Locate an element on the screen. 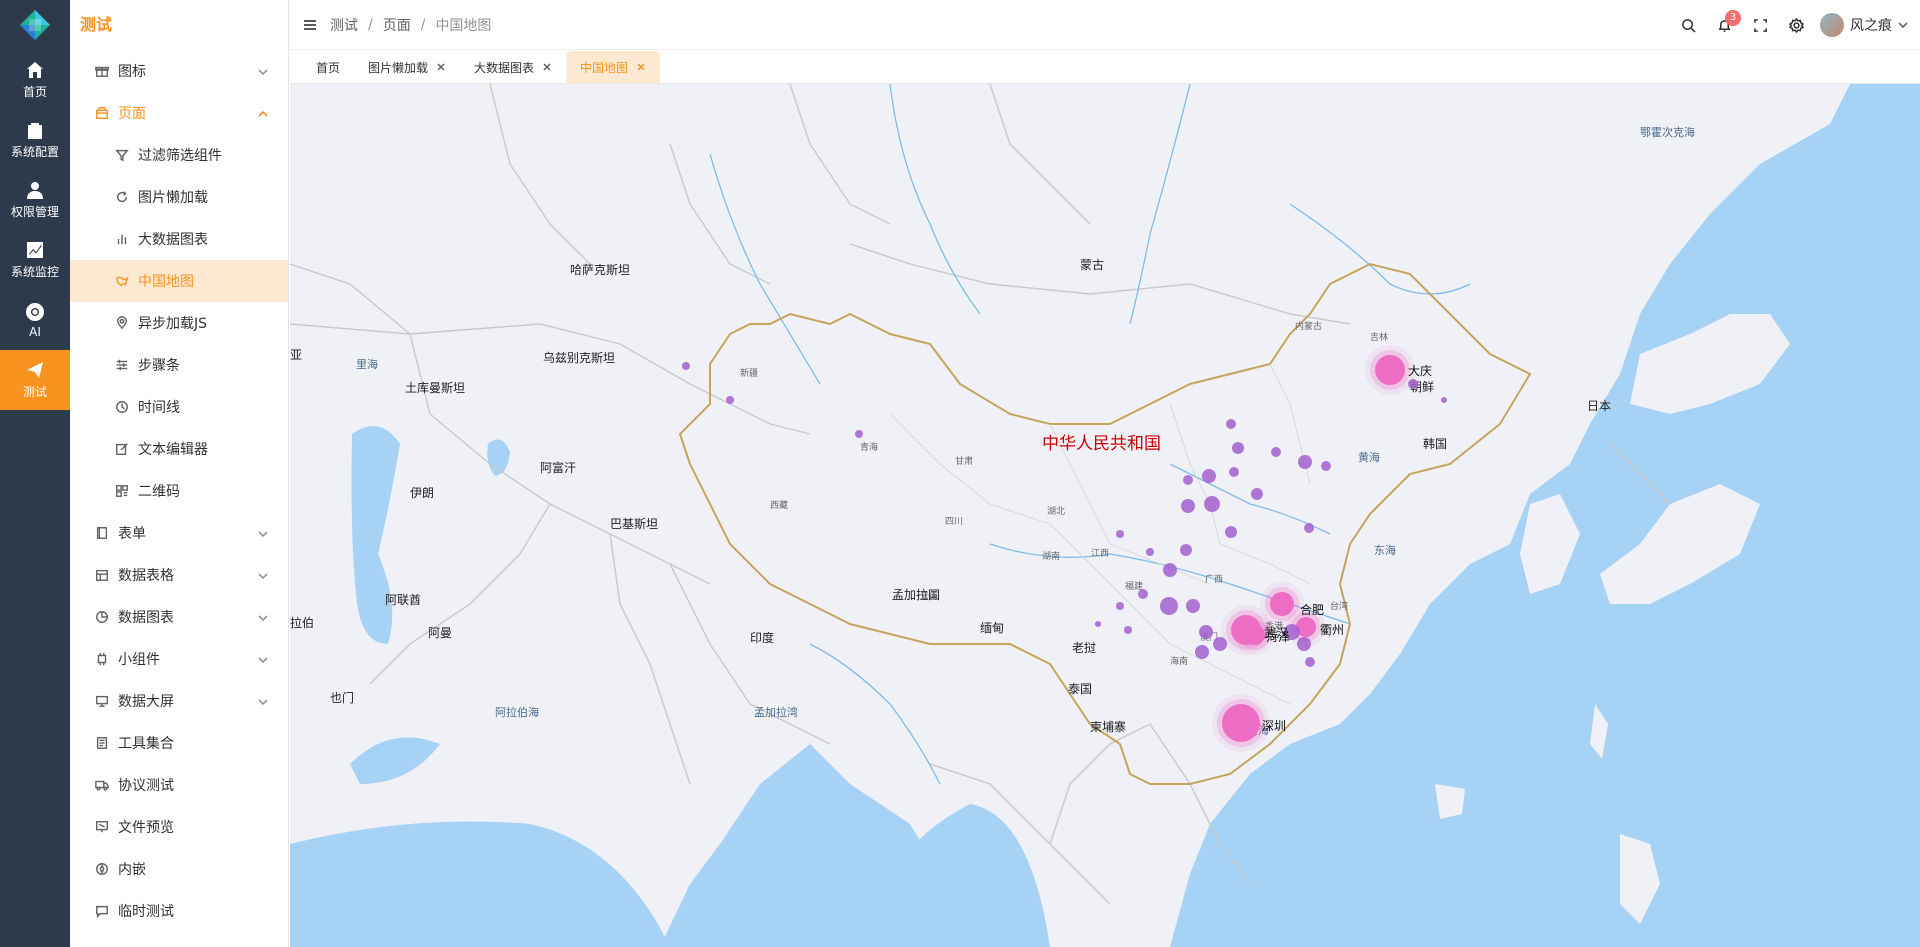 Image resolution: width=1920 pixels, height=947 pixels. fullscreen-button is located at coordinates (1760, 25).